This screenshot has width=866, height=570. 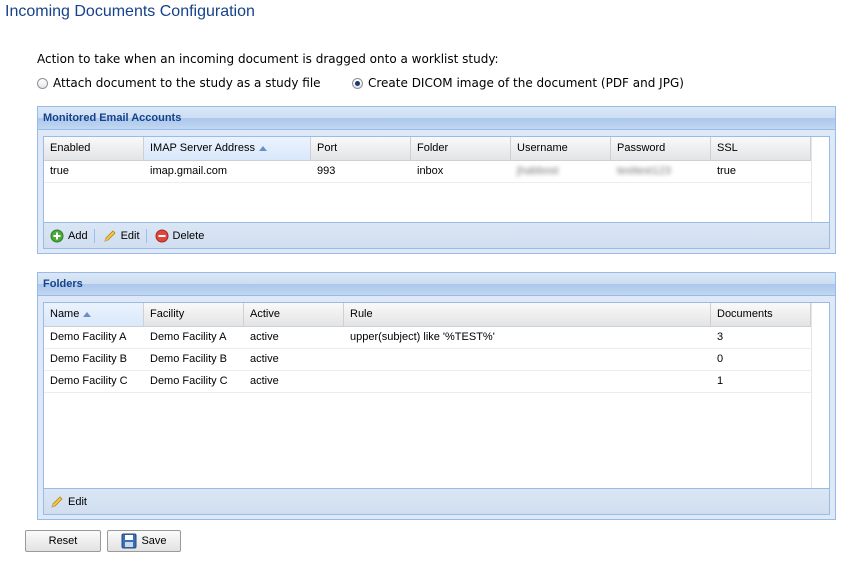 I want to click on column-password: Password, so click(x=661, y=148).